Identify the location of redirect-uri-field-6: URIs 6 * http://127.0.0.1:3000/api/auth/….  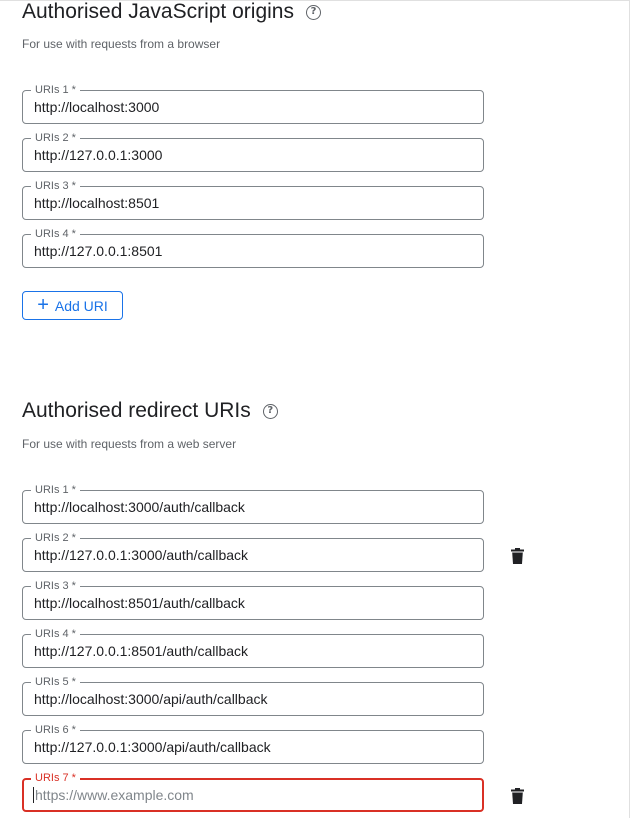
(253, 743).